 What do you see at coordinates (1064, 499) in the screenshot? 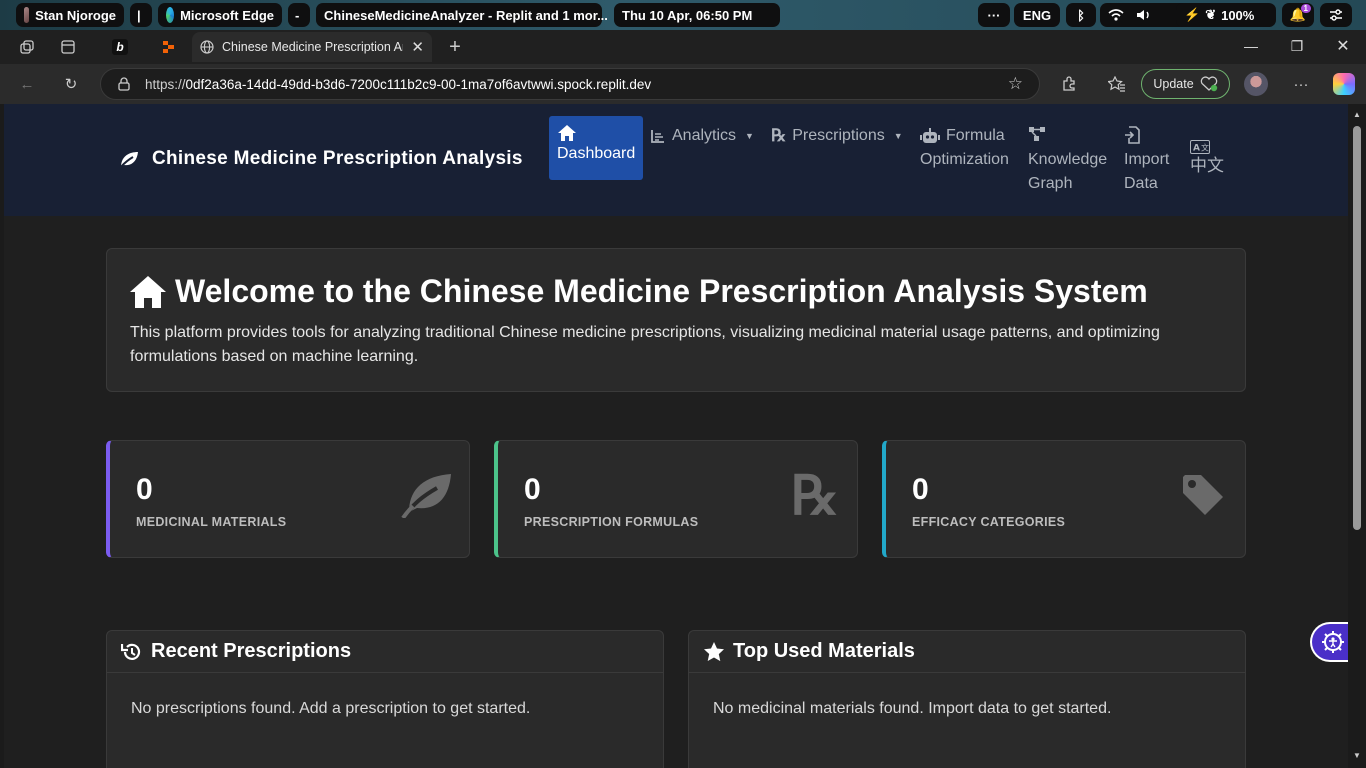
I see `stat-card-efficacy: 0 EFFICACY CATEGORIES` at bounding box center [1064, 499].